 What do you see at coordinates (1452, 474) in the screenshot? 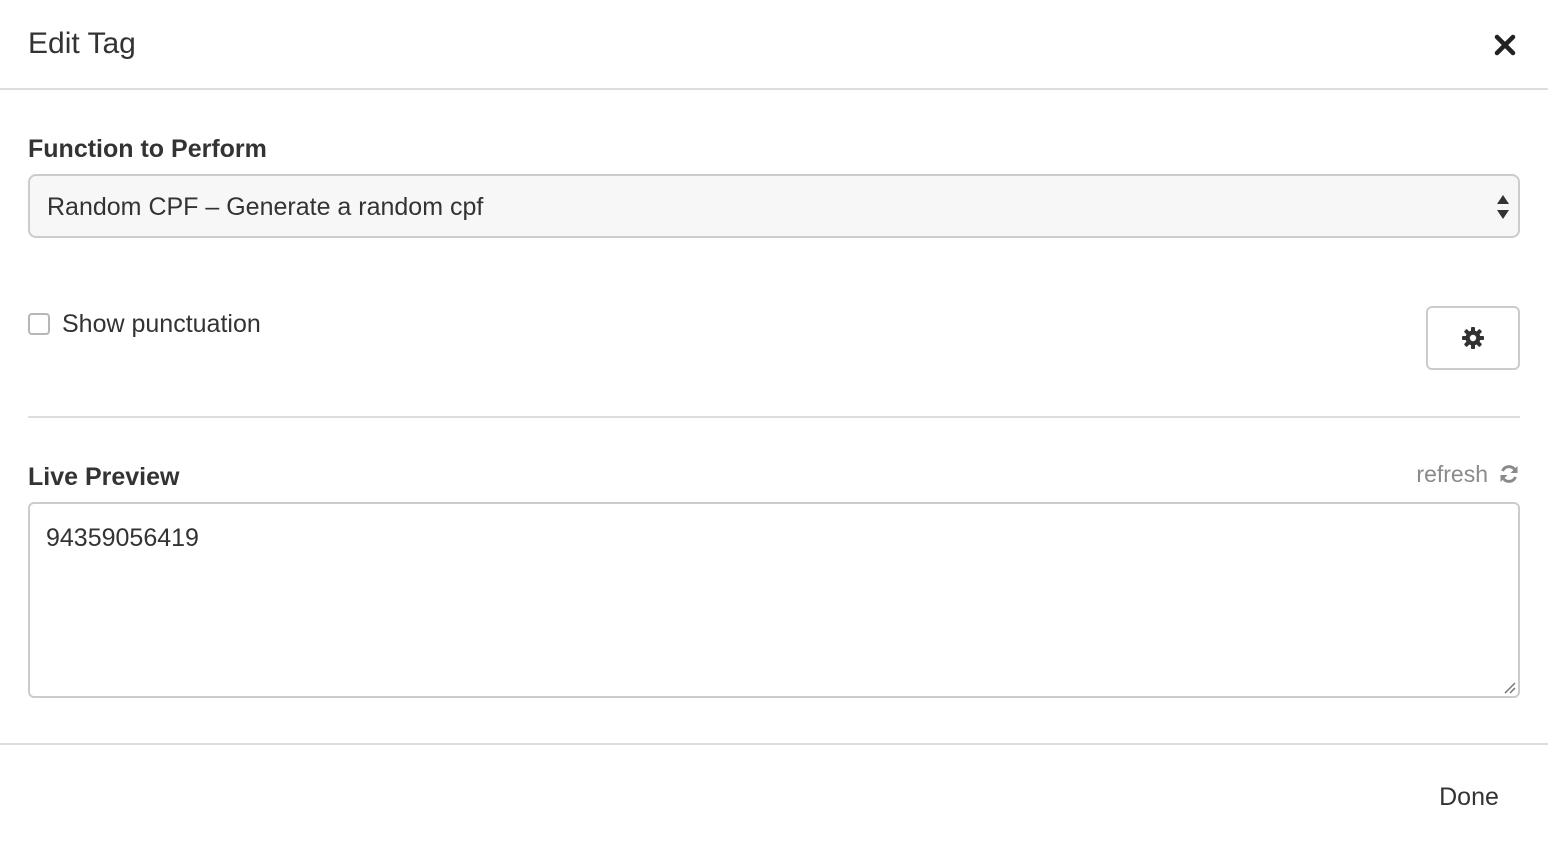
I see `refresh-label: refresh` at bounding box center [1452, 474].